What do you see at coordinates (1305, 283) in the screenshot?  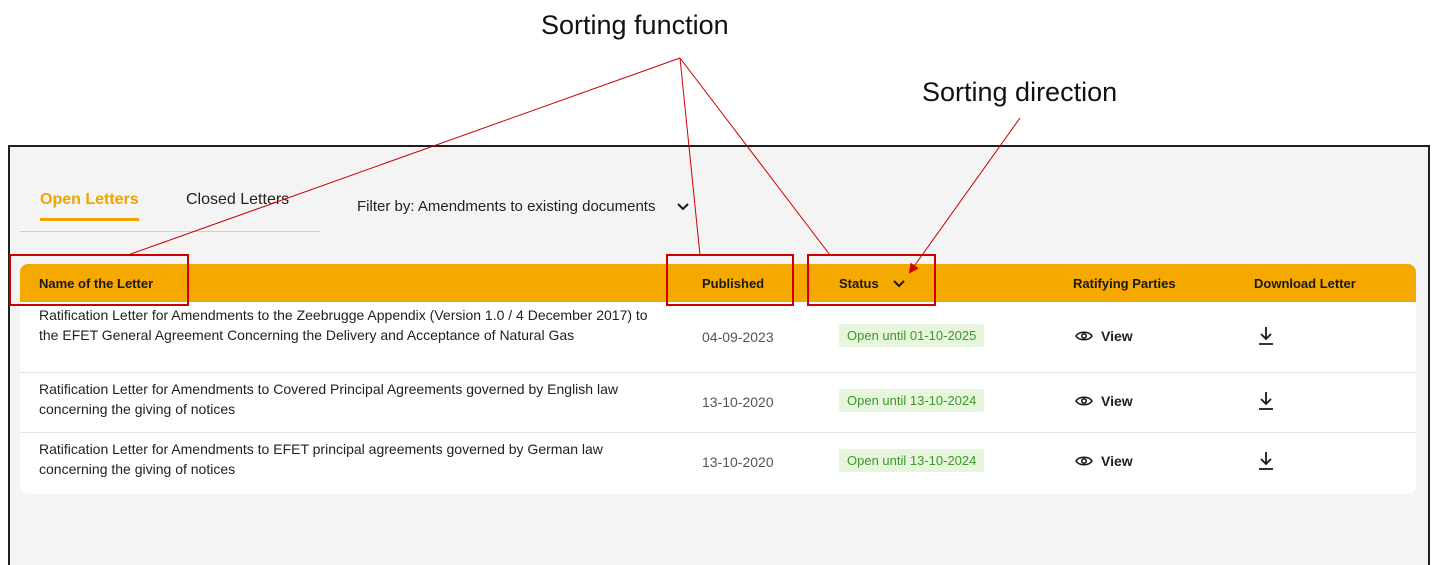 I see `column-header-download-letter: Download Letter` at bounding box center [1305, 283].